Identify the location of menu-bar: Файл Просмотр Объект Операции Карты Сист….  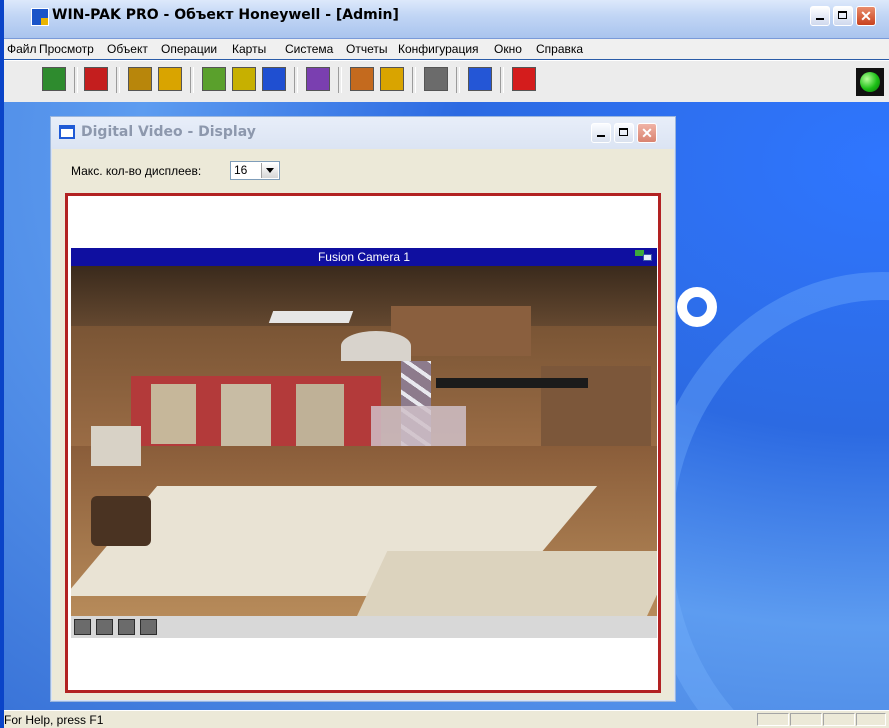
(446, 49).